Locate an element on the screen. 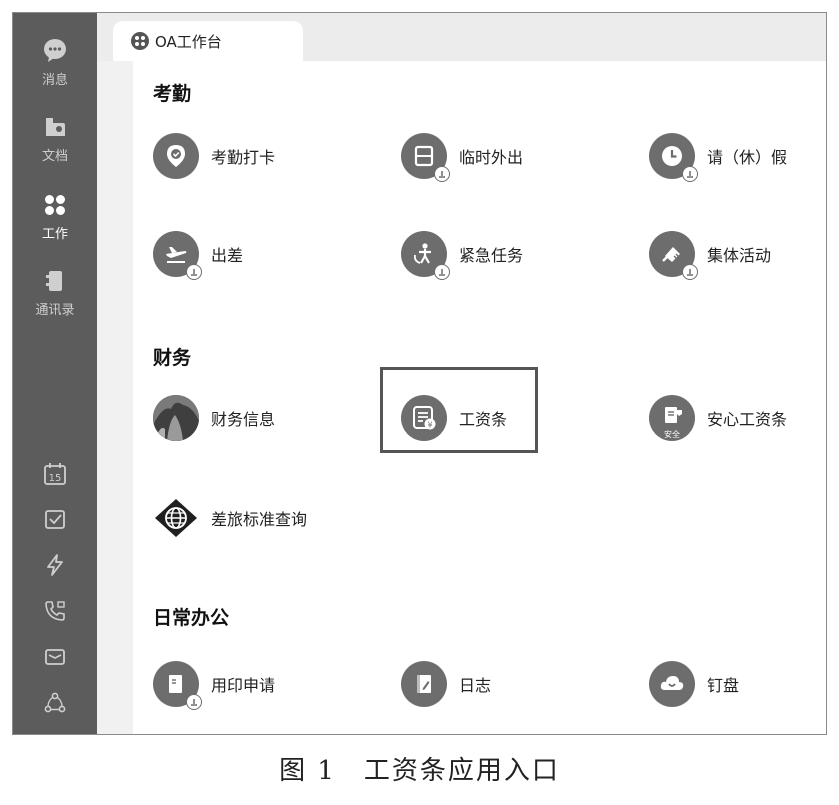 The height and width of the screenshot is (805, 839). door-icon is located at coordinates (424, 156).